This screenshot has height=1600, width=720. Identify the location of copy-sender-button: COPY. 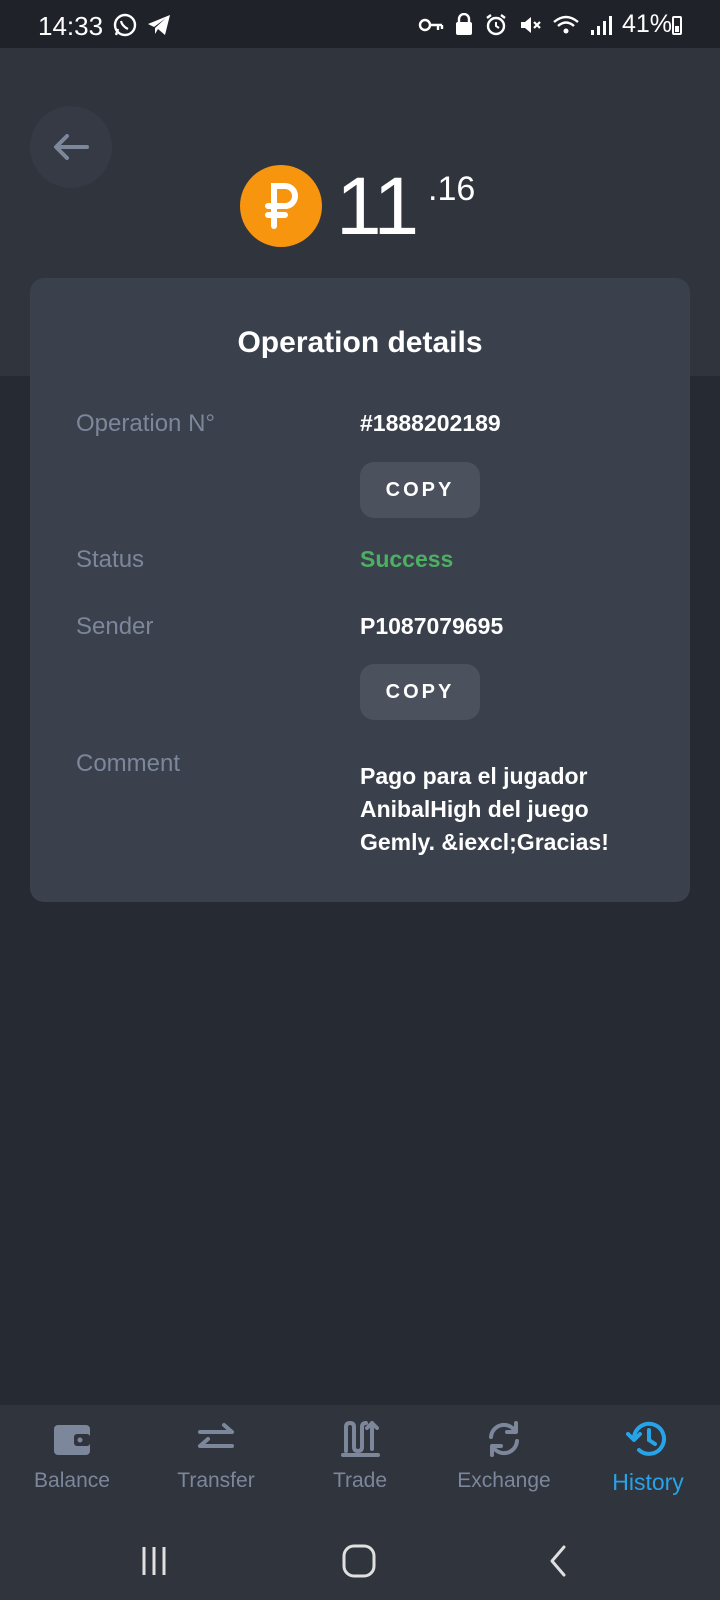
(420, 692).